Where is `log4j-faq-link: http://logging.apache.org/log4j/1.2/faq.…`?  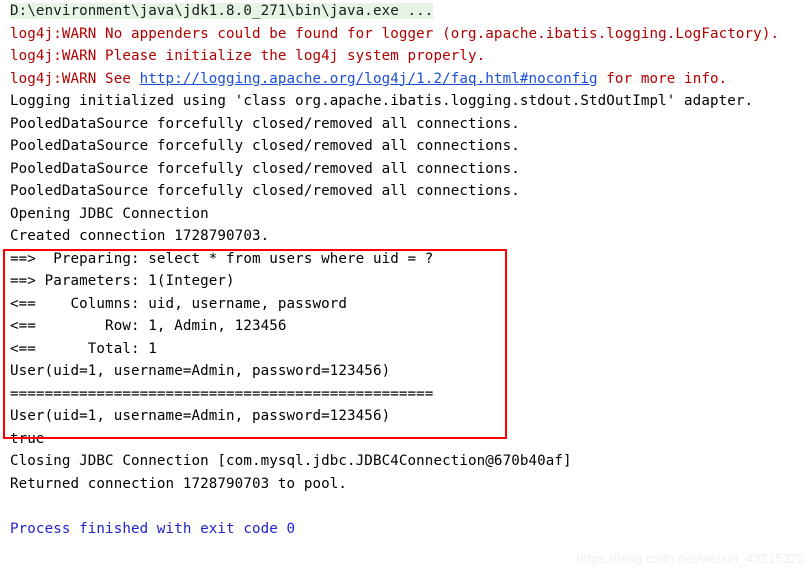
log4j-faq-link: http://logging.apache.org/log4j/1.2/faq.… is located at coordinates (369, 79).